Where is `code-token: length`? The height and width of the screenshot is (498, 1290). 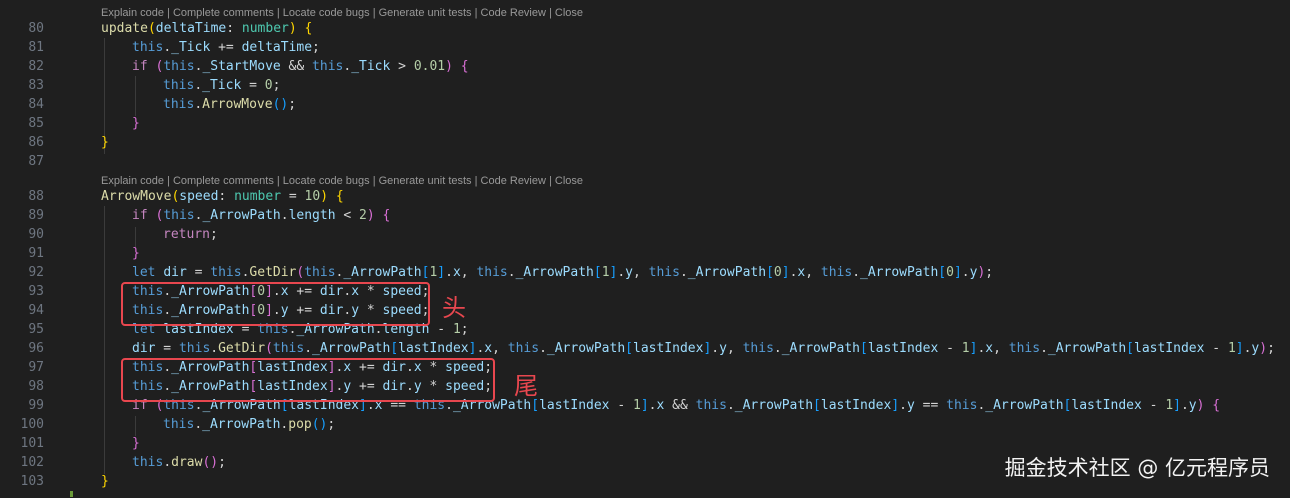
code-token: length is located at coordinates (312, 215).